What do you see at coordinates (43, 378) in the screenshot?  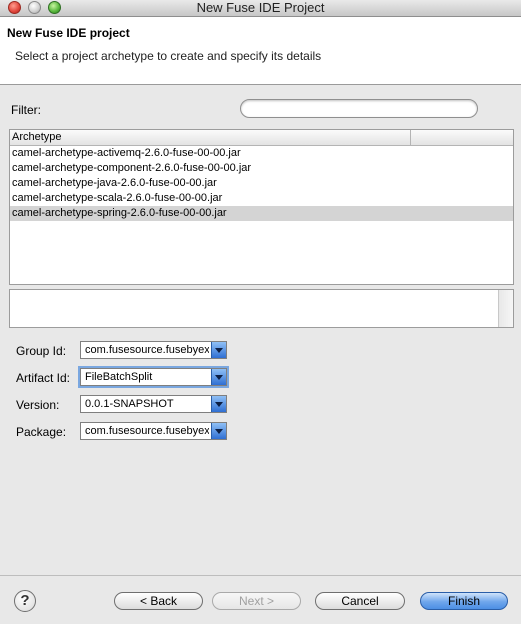 I see `artifact-id-label: Artifact Id:` at bounding box center [43, 378].